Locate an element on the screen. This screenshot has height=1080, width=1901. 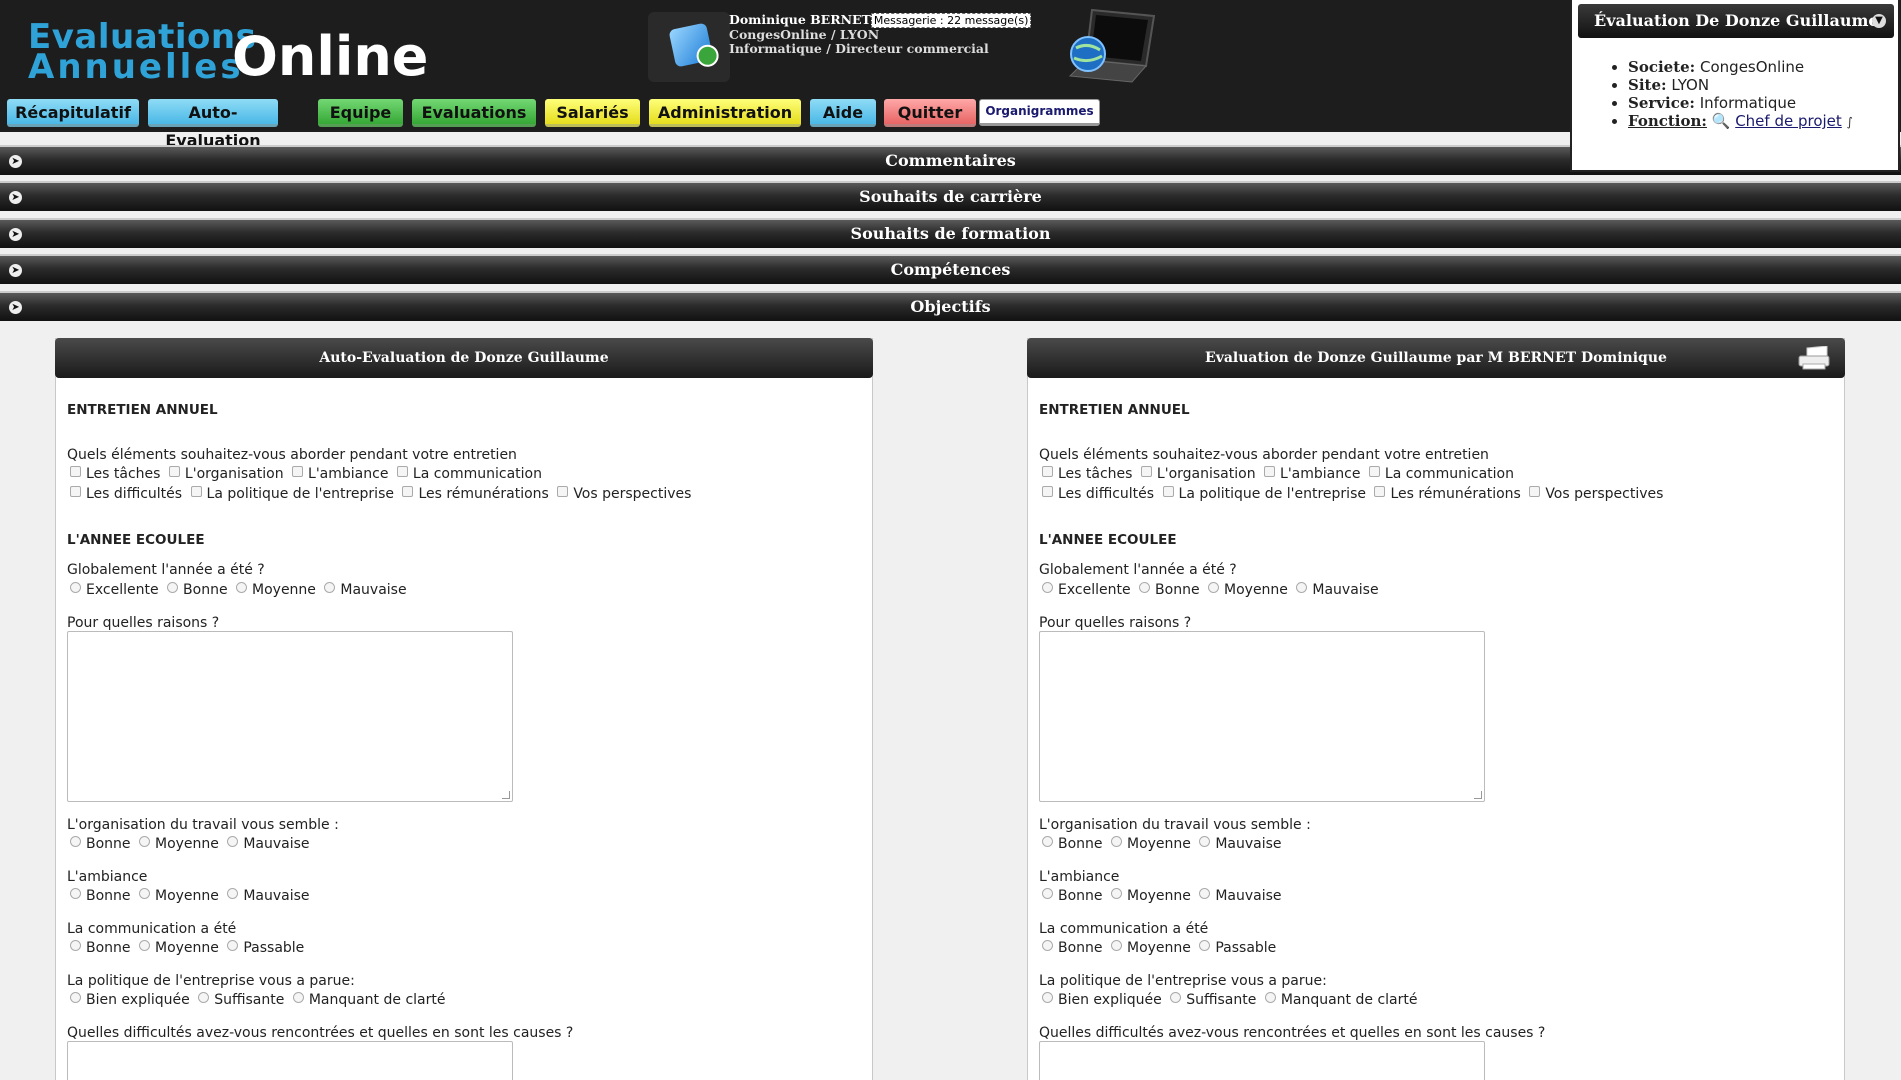
nav-auto-evaluation: Auto-Evaluation is located at coordinates (213, 124).